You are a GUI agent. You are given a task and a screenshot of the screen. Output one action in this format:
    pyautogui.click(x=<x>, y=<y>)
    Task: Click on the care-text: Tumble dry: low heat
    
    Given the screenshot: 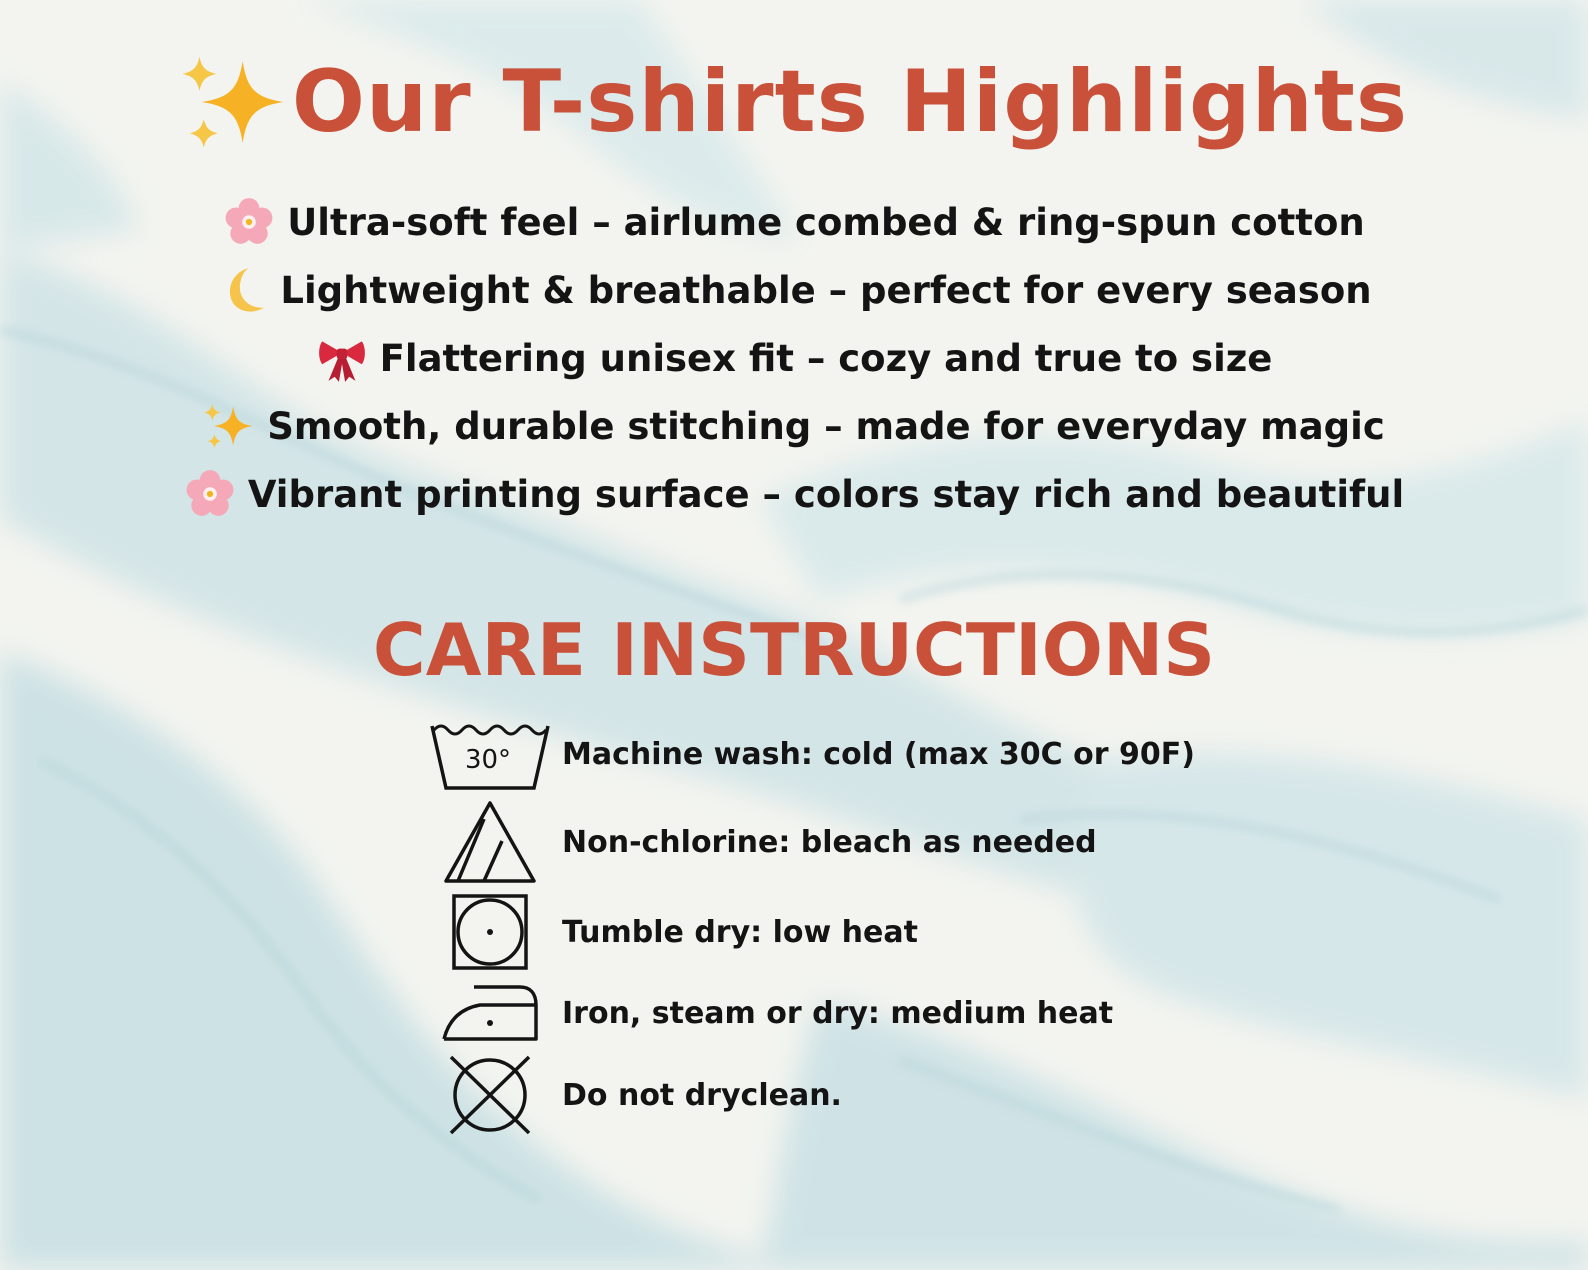 What is the action you would take?
    pyautogui.click(x=740, y=932)
    